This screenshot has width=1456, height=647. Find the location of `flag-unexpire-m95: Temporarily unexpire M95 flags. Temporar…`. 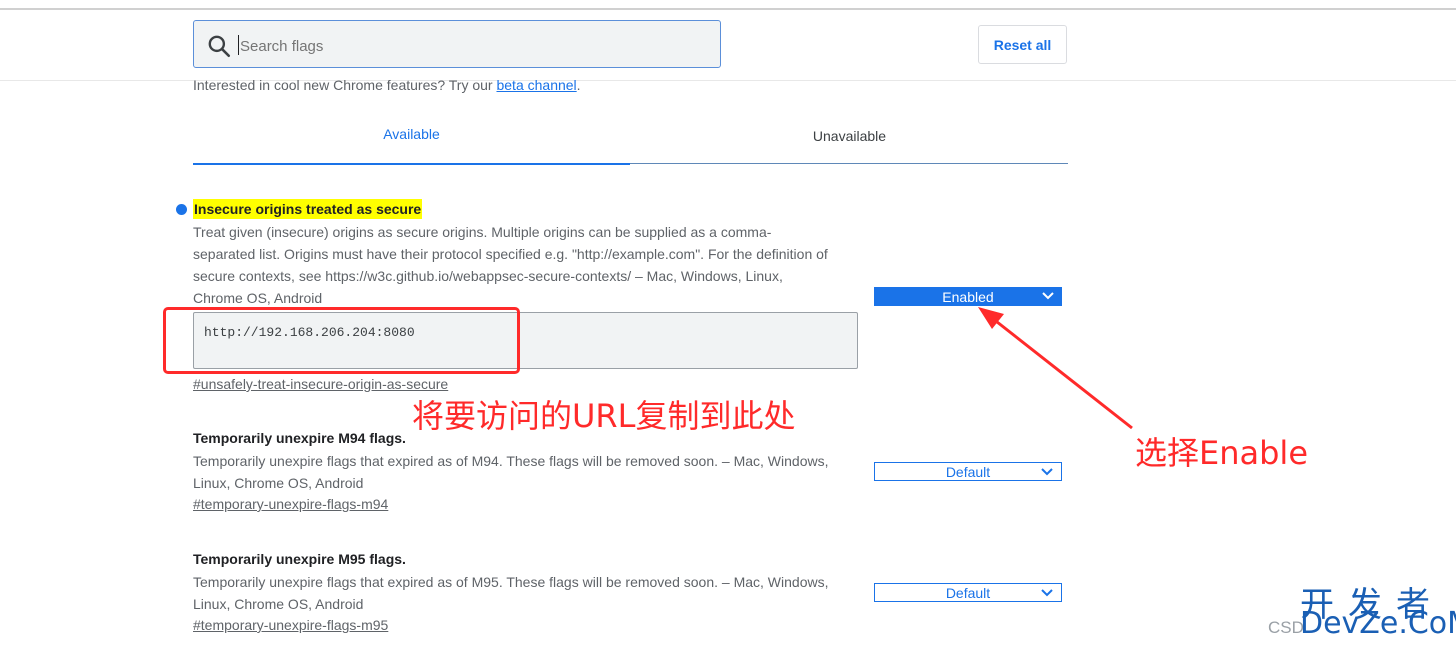

flag-unexpire-m95: Temporarily unexpire M95 flags. Temporar… is located at coordinates (513, 592).